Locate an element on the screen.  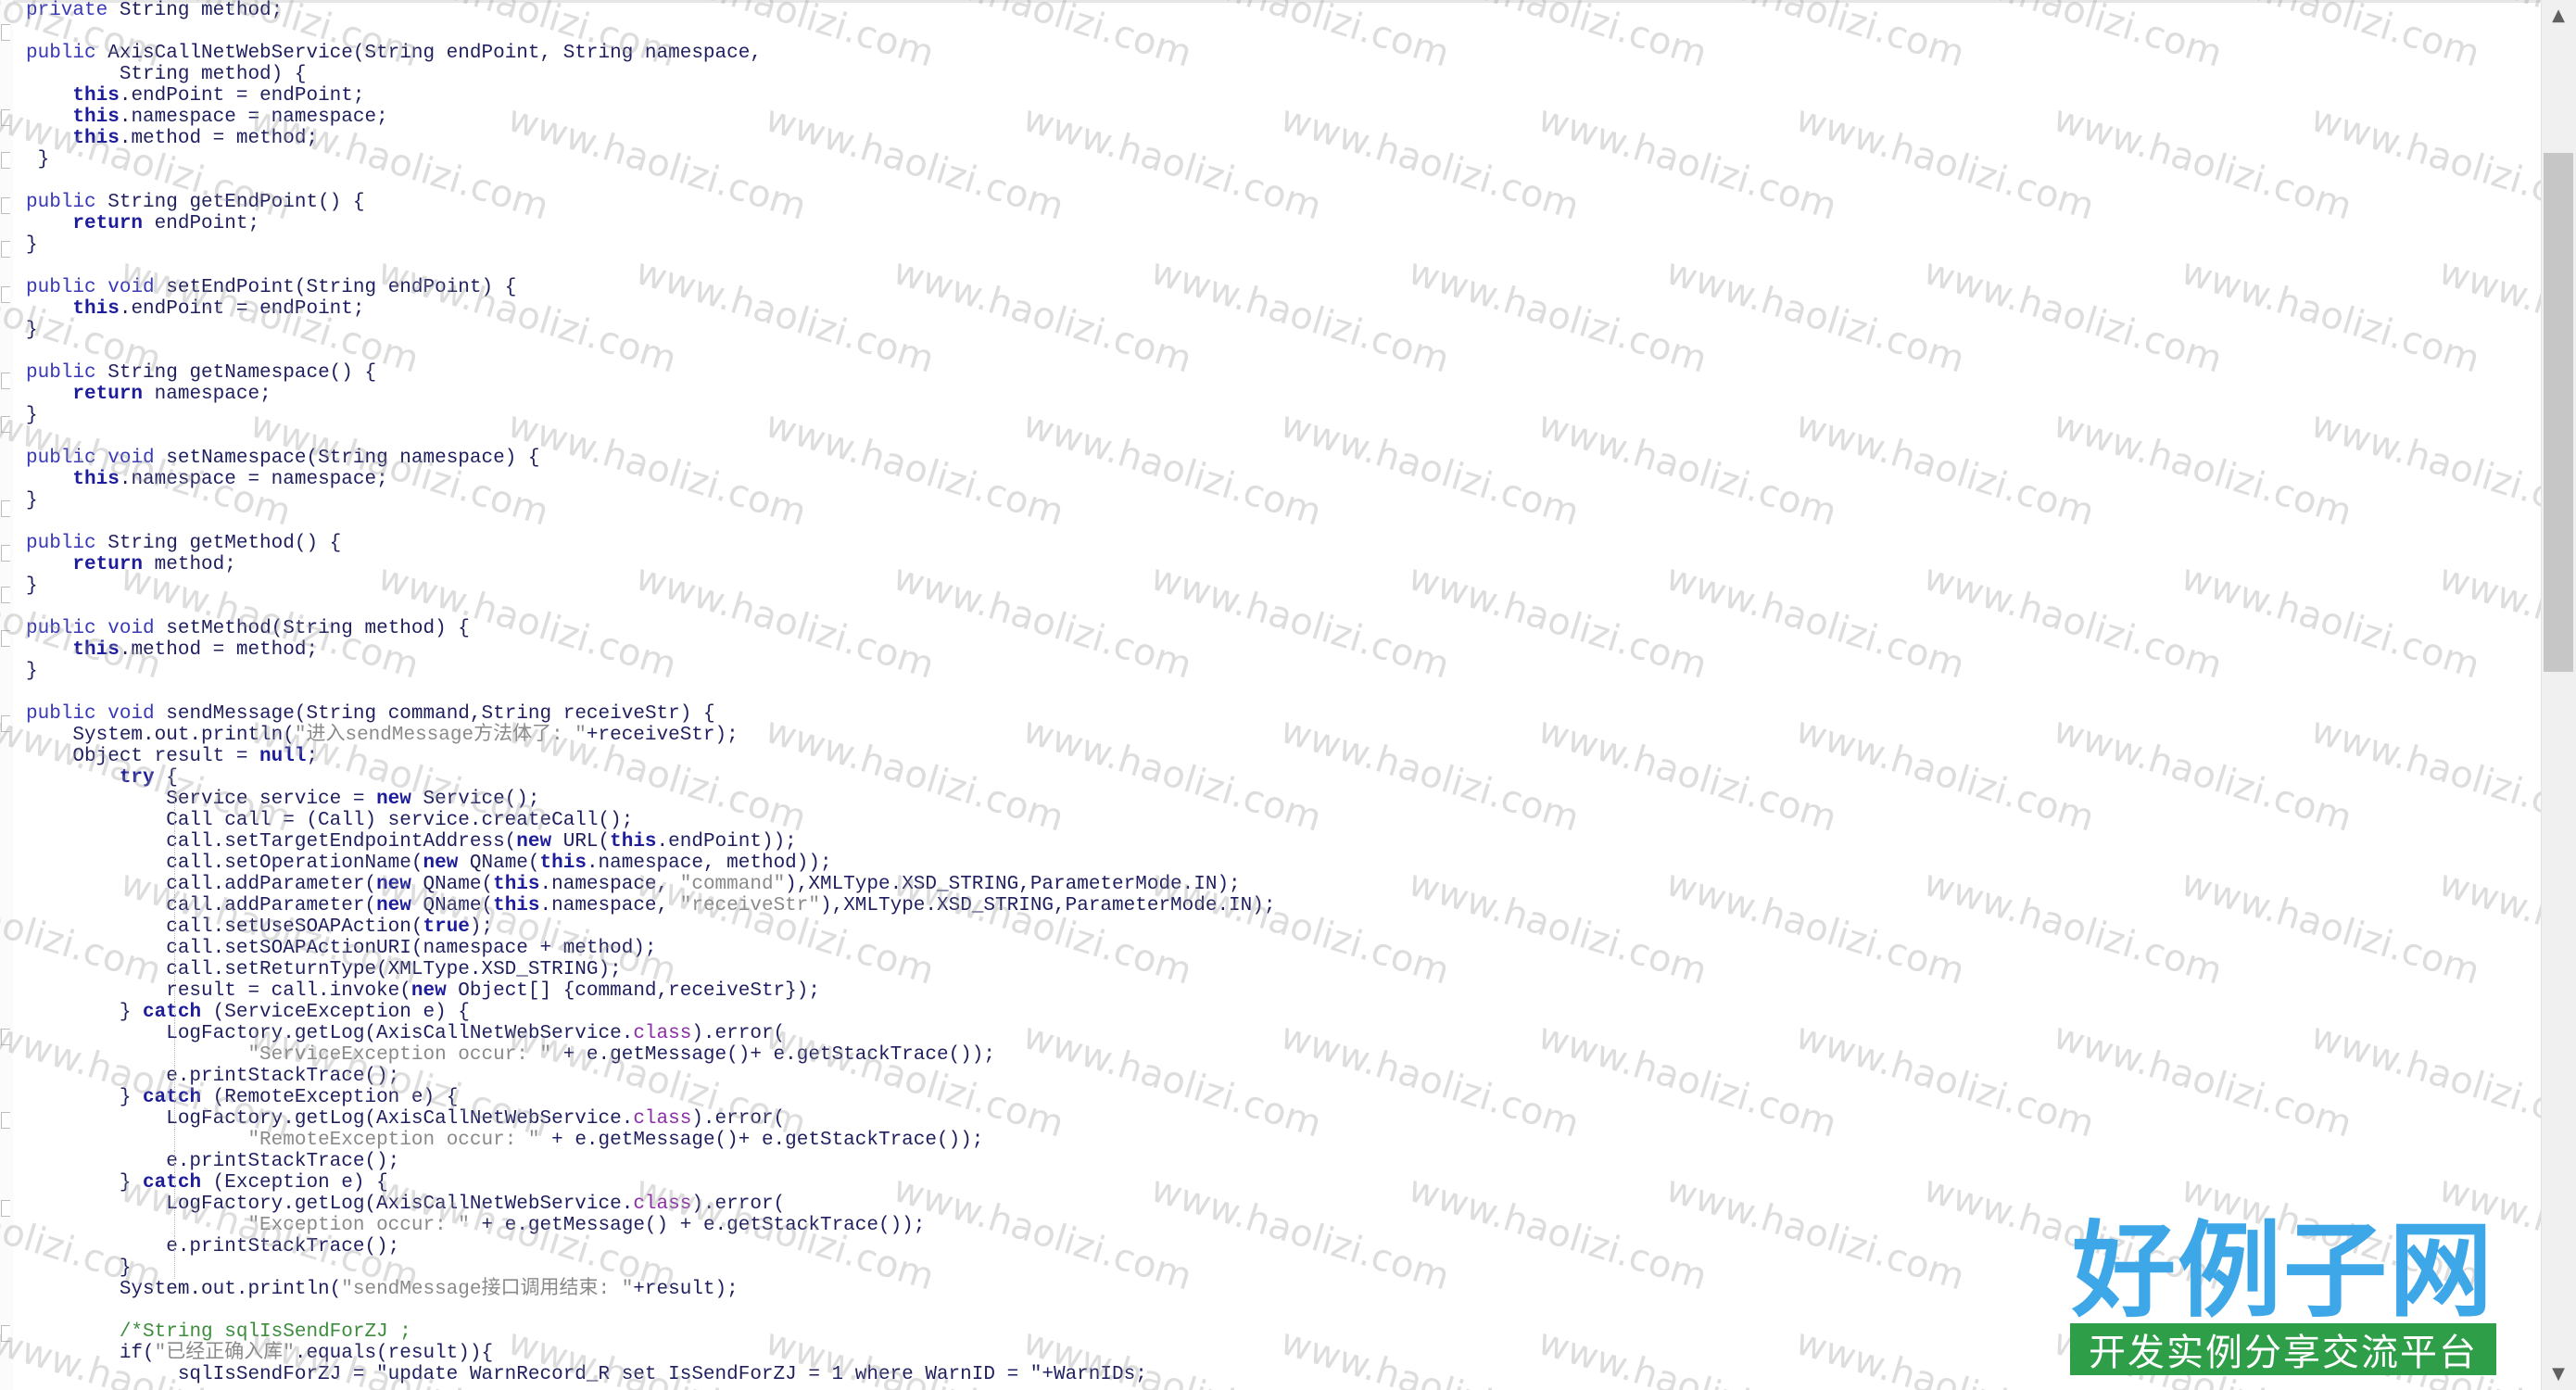
keyword-token: new is located at coordinates (394, 799).